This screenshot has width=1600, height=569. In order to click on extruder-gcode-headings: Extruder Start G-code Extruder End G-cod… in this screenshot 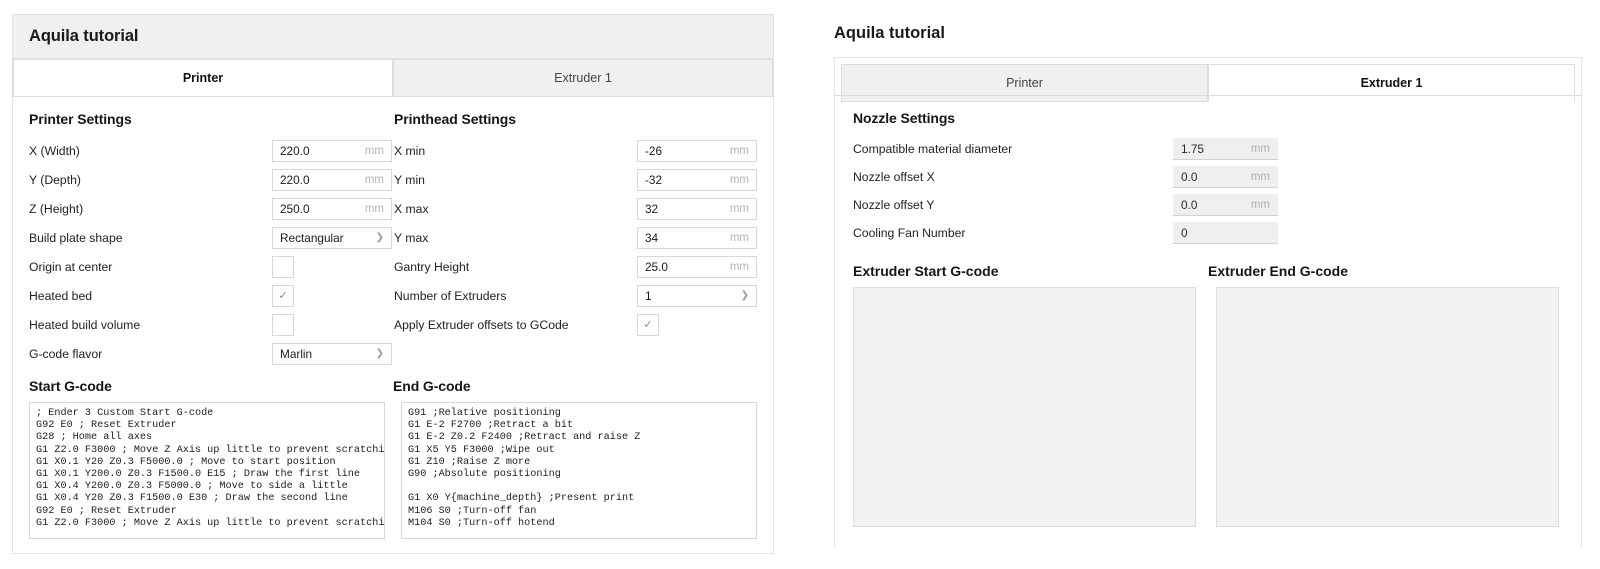, I will do `click(1208, 263)`.